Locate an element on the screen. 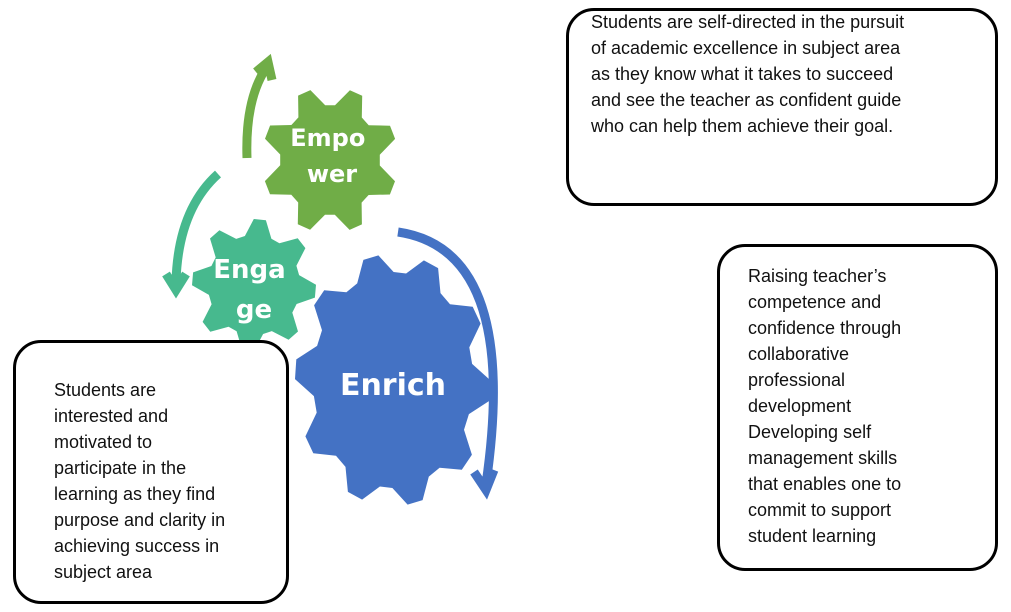  enrich-label: Enrich is located at coordinates (393, 385).